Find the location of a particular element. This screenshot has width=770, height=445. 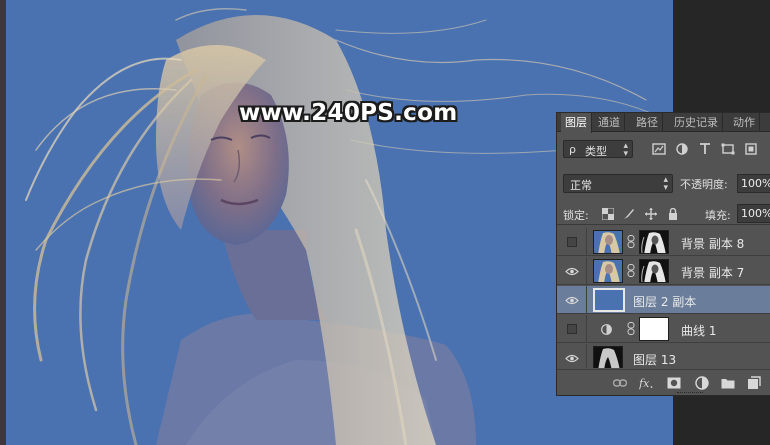

layers-bottom-toolbar: fx is located at coordinates (663, 382).